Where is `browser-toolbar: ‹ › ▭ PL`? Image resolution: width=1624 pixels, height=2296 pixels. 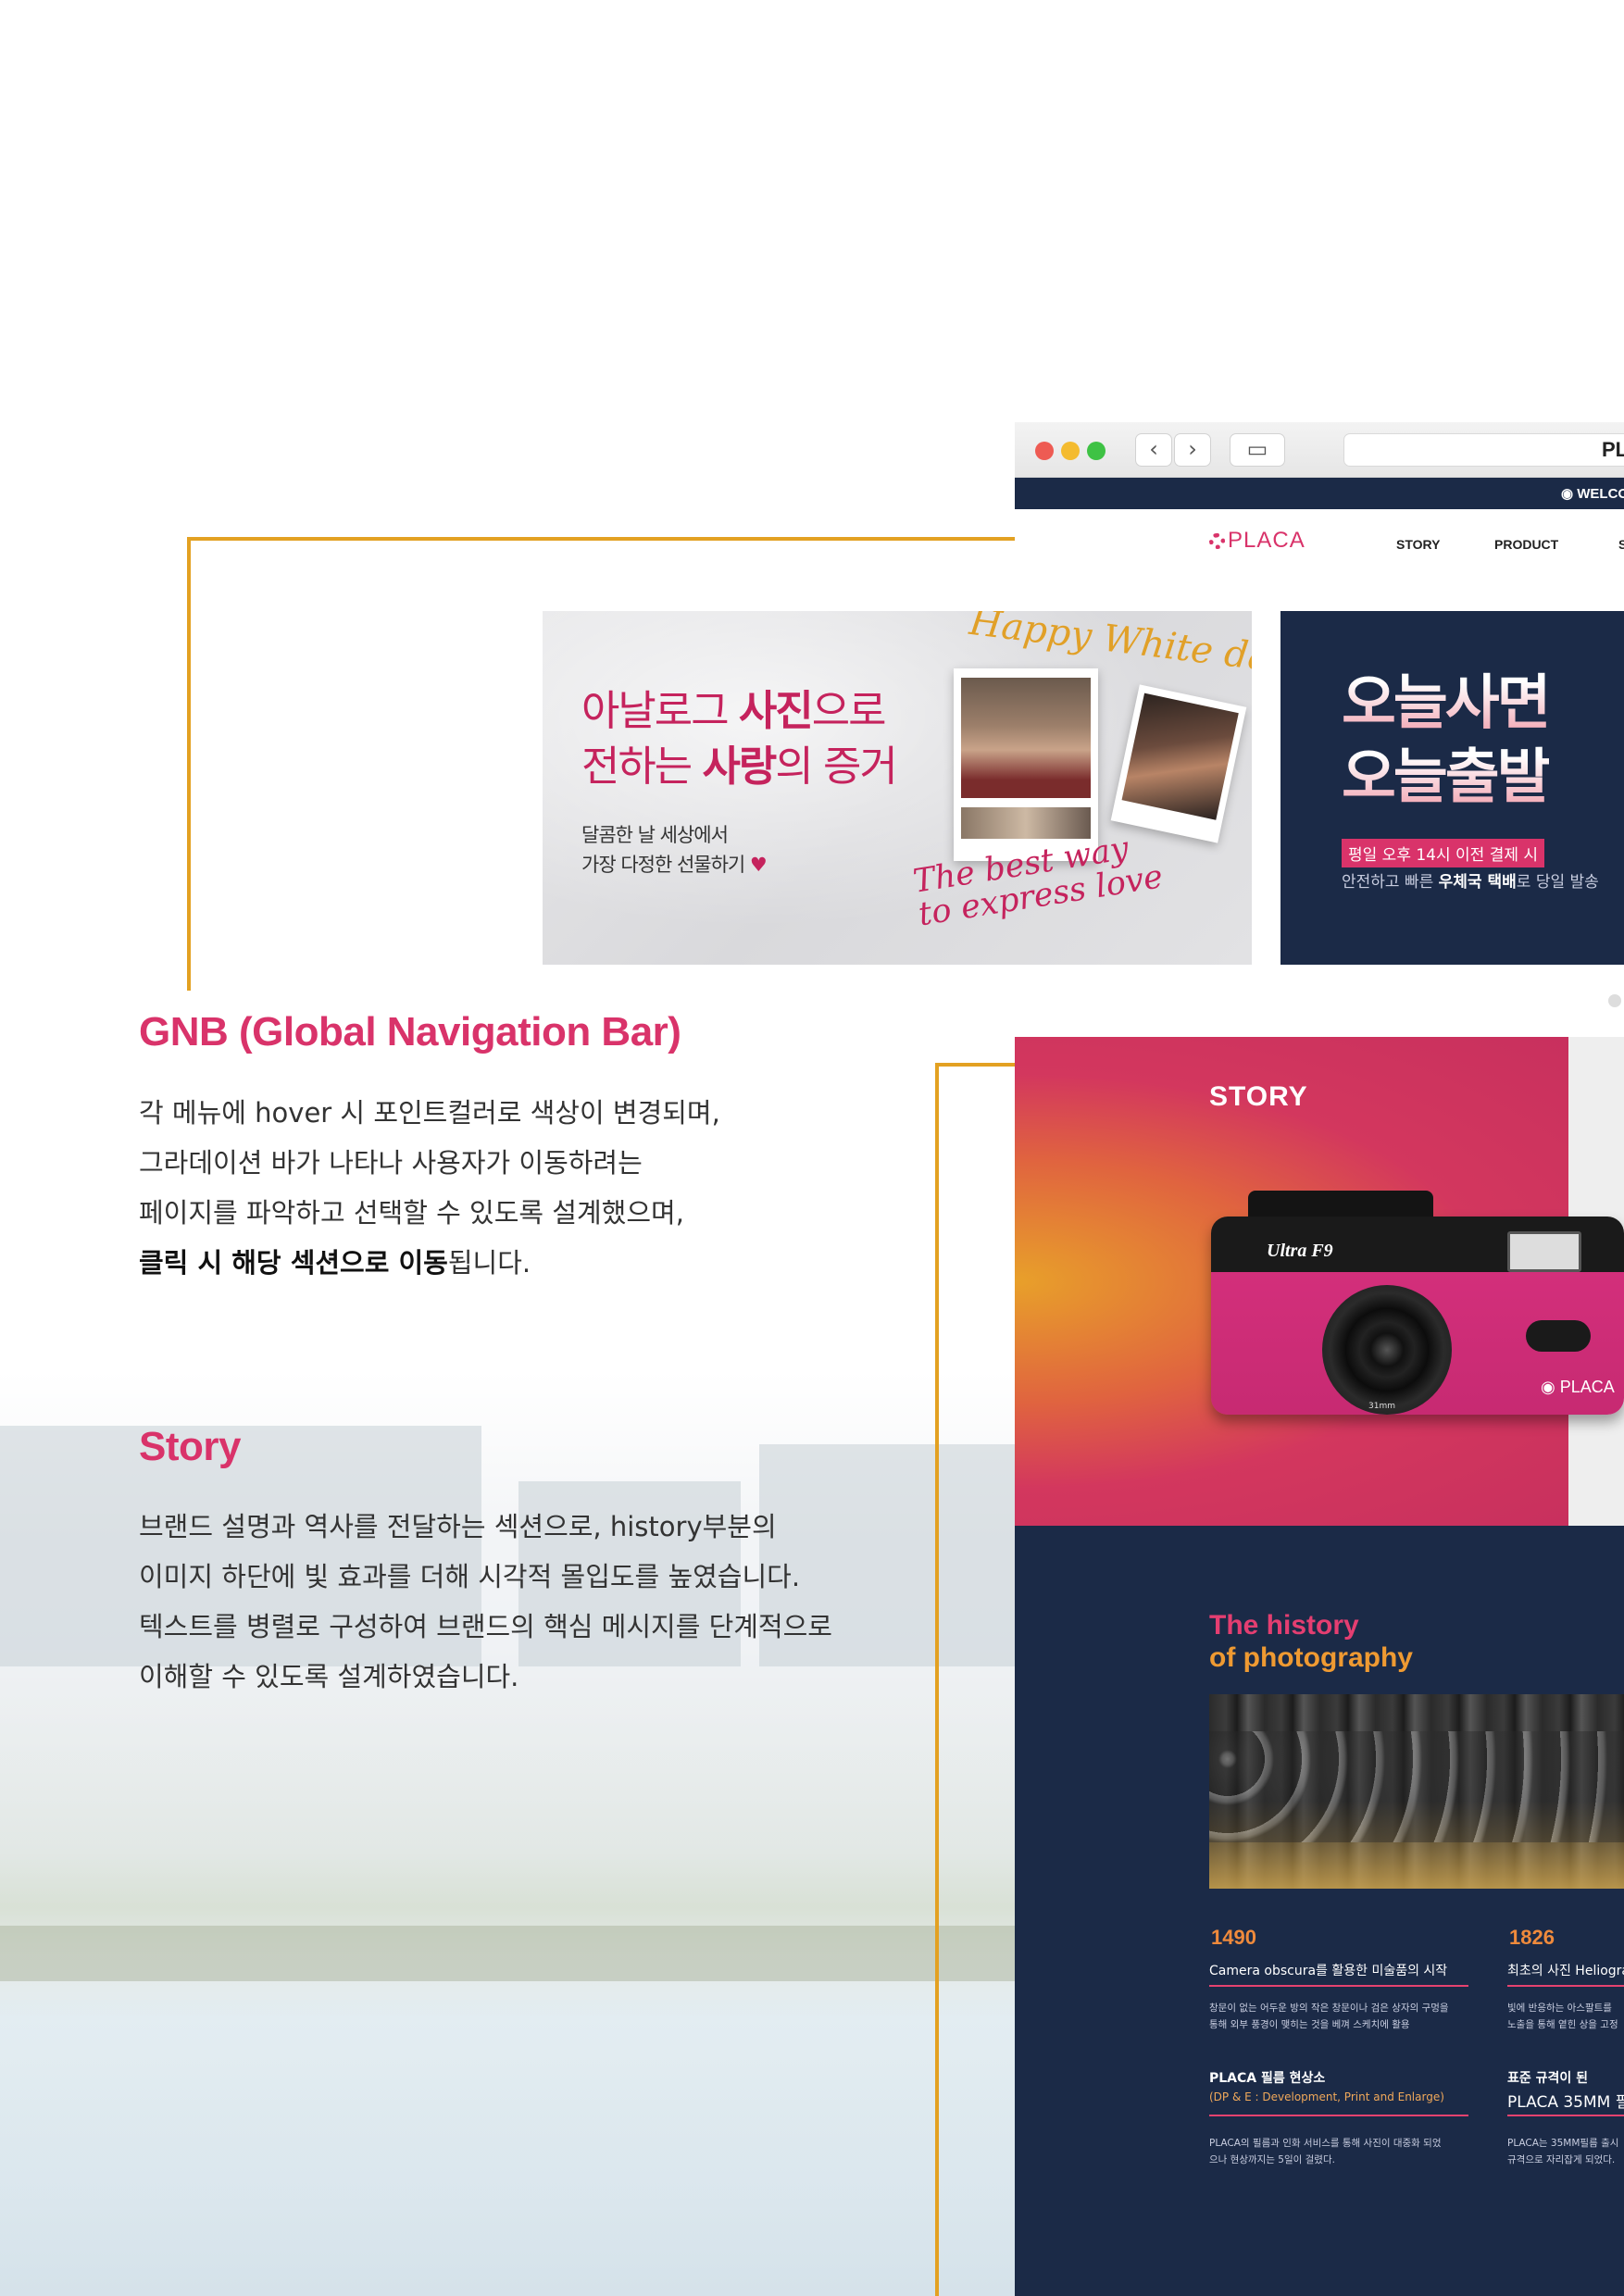
browser-toolbar: ‹ › ▭ PL is located at coordinates (1319, 450).